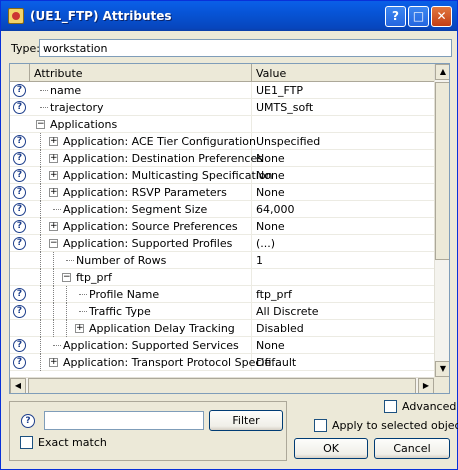 The width and height of the screenshot is (458, 470). I want to click on attribute-label: Applications, so click(84, 124).